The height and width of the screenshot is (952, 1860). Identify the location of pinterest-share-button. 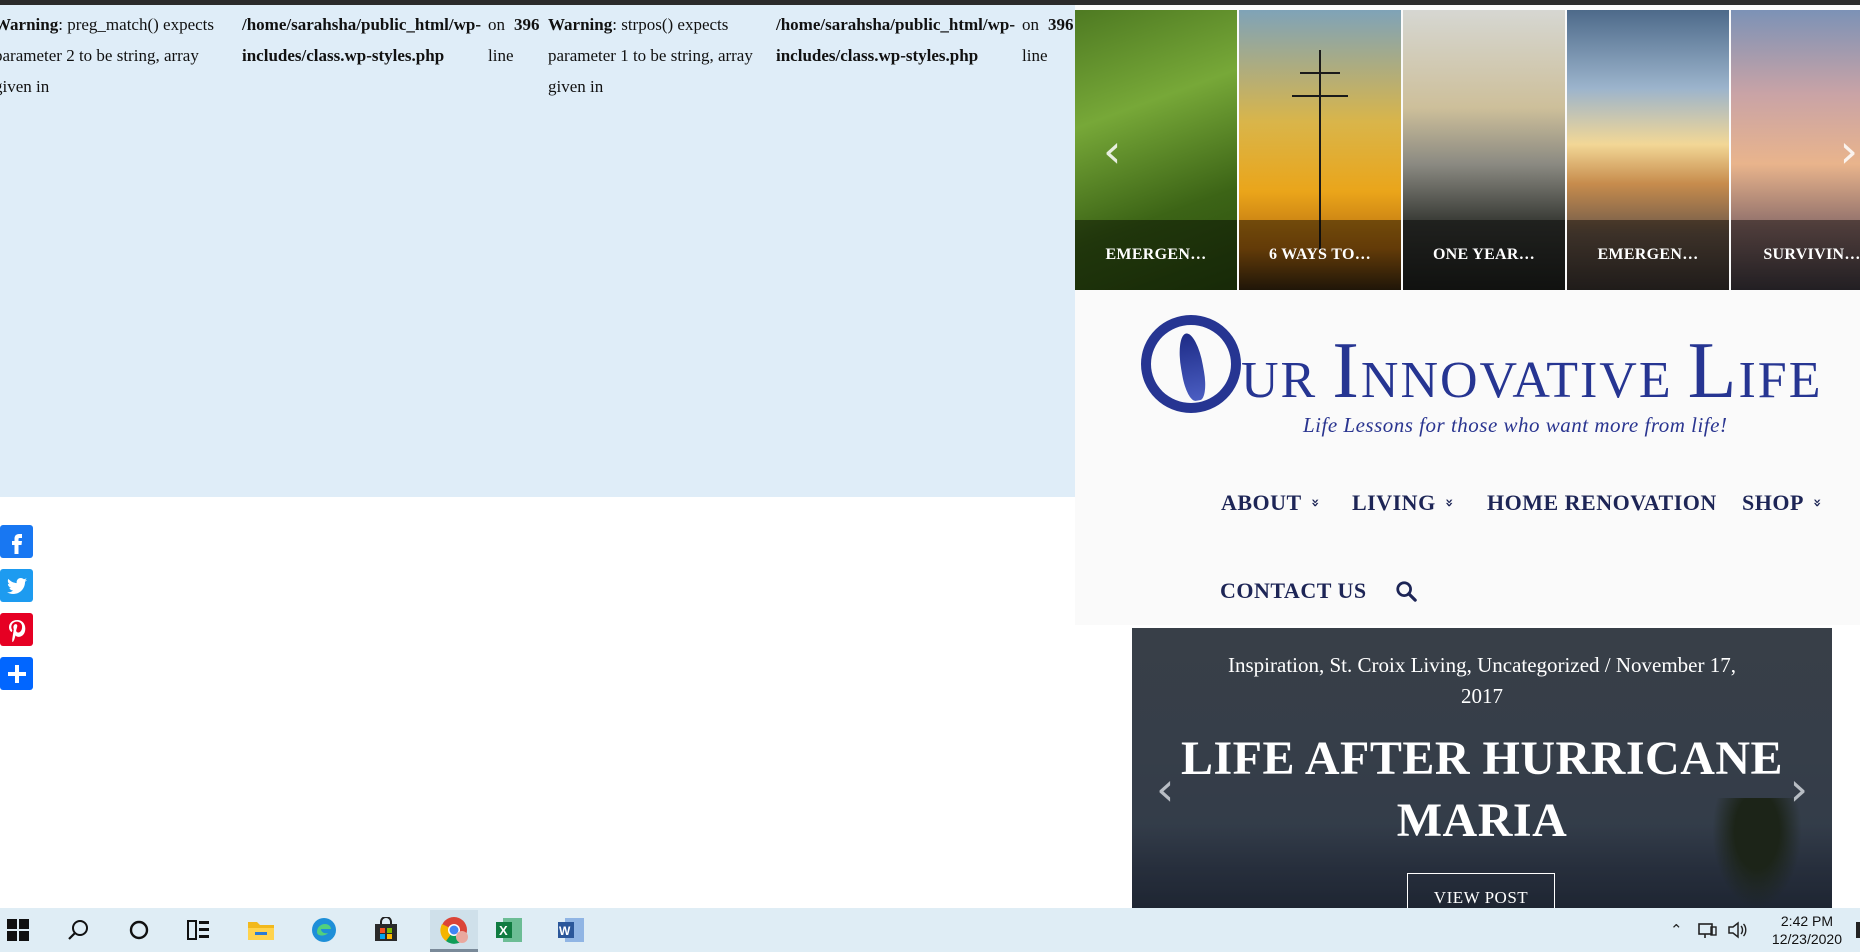
(16, 629).